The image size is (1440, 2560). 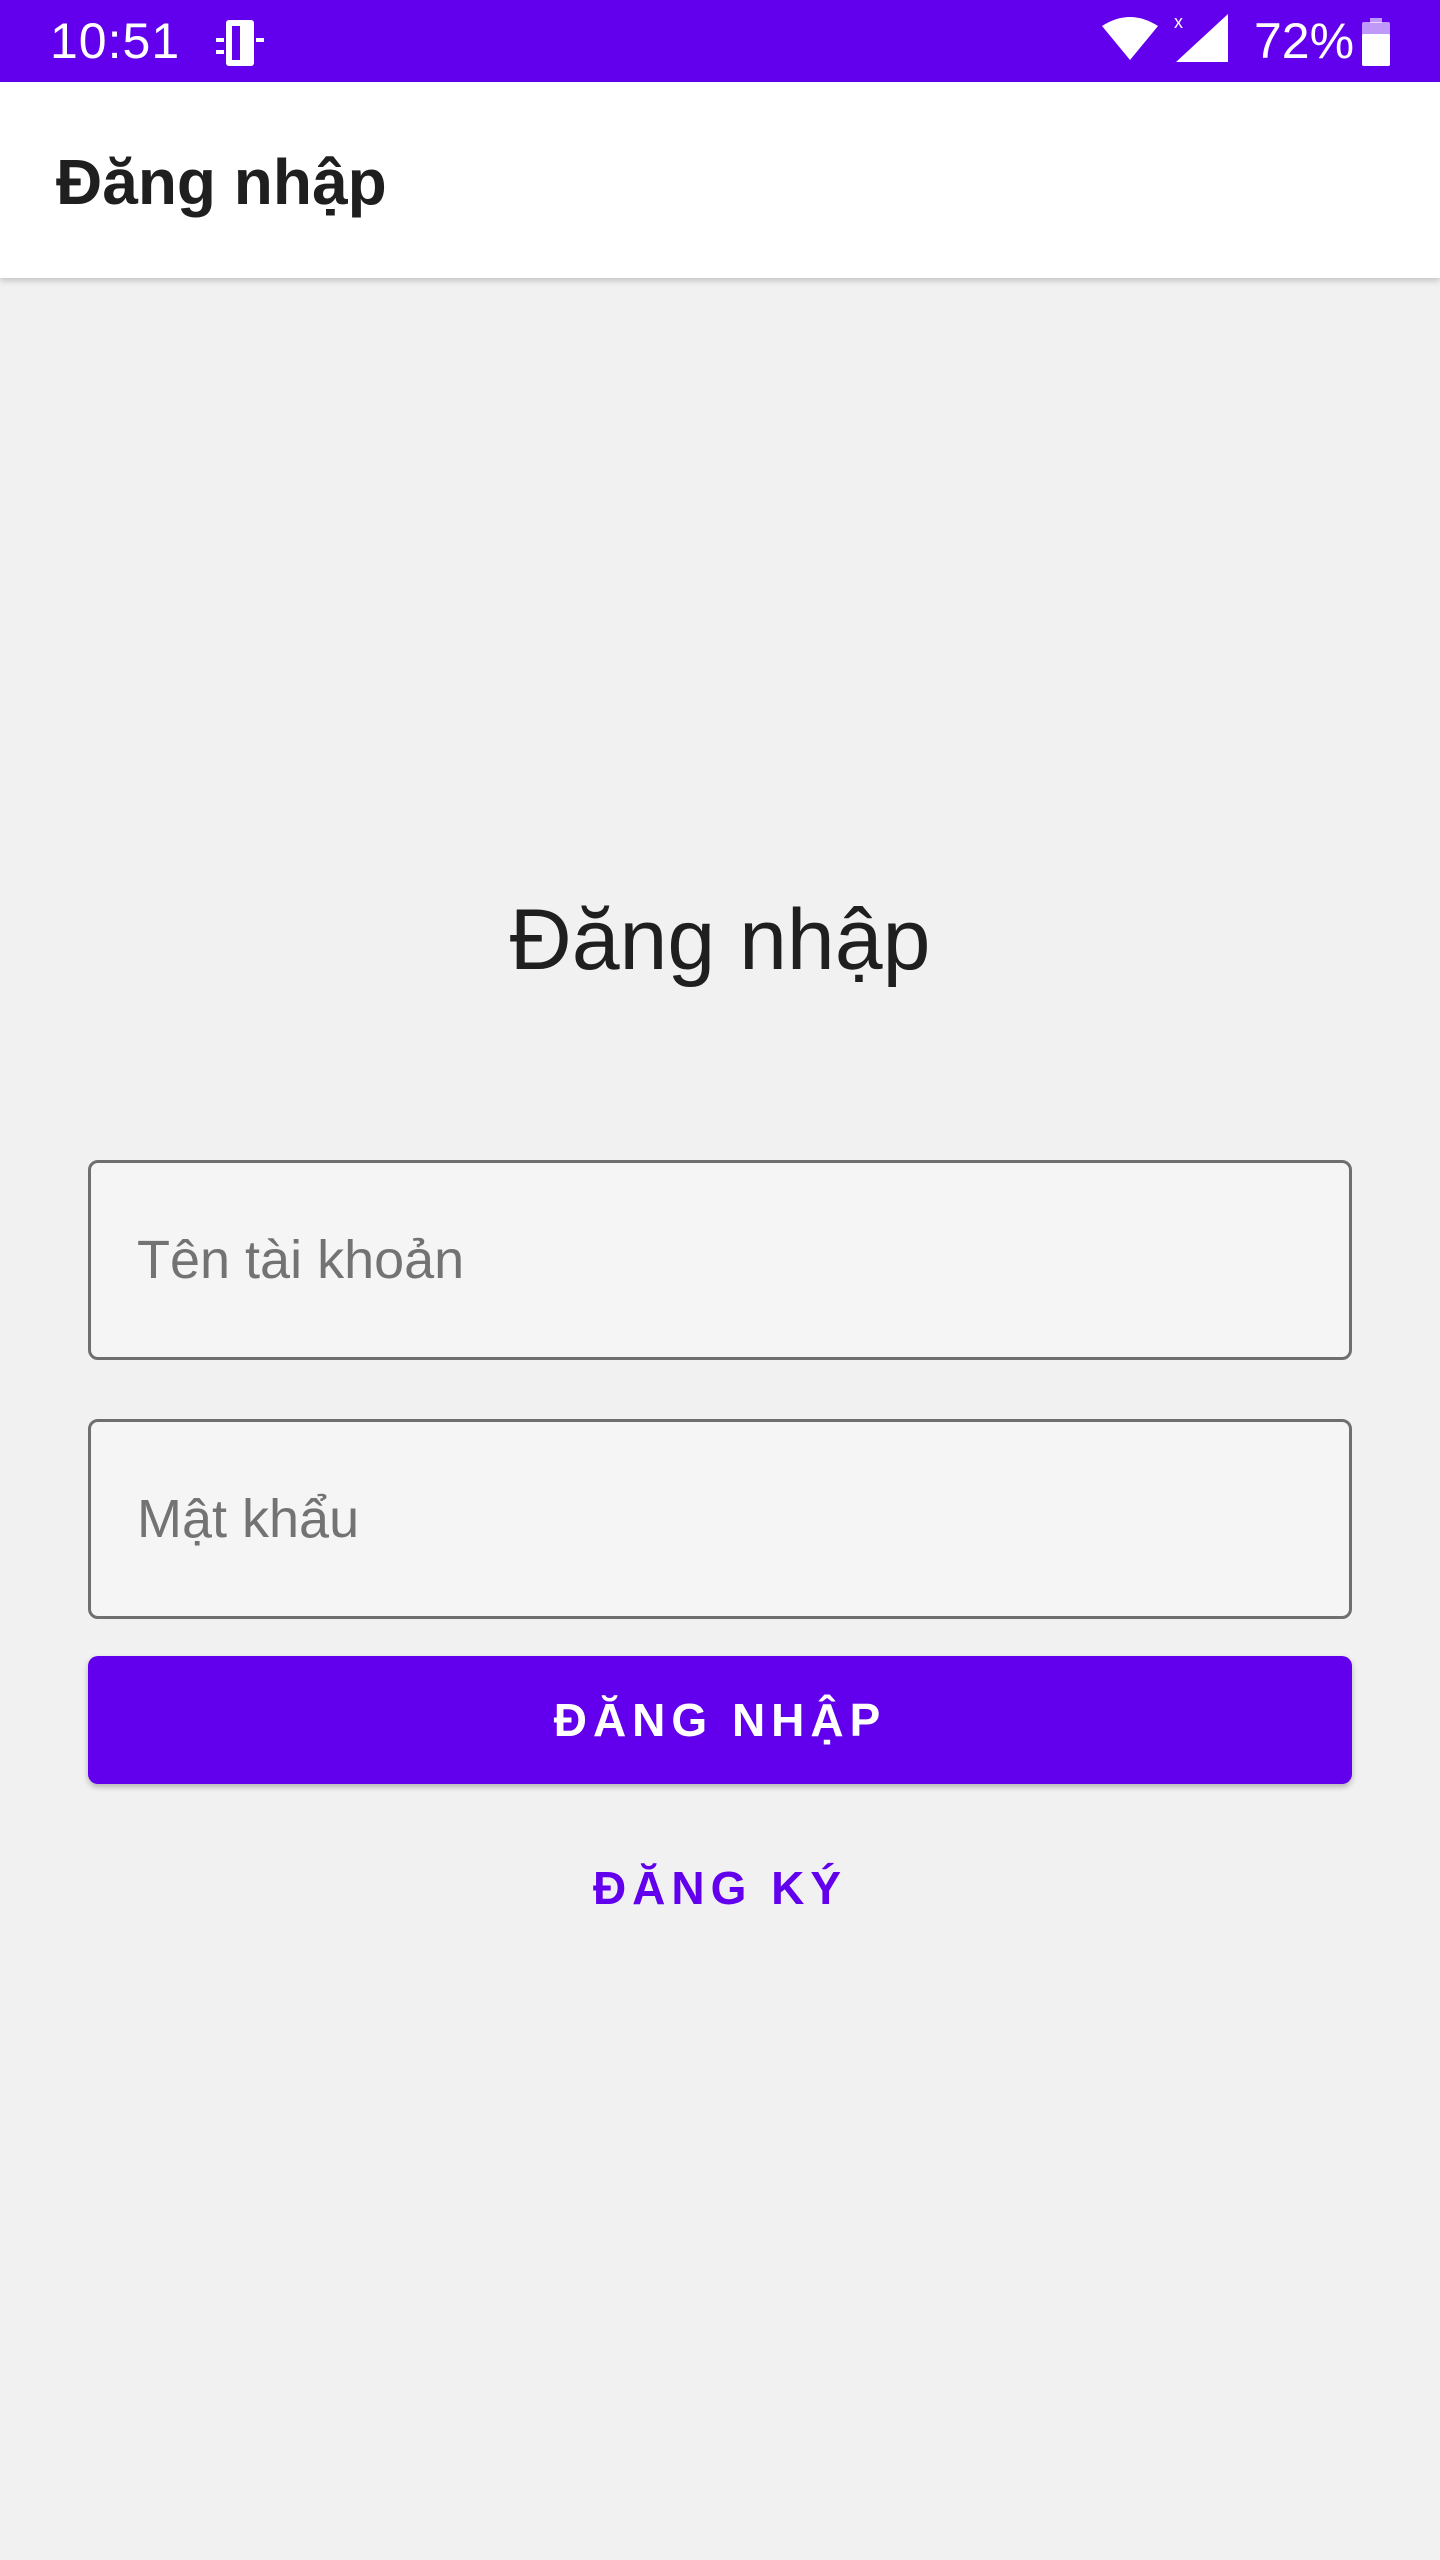 I want to click on password-field, so click(x=720, y=1519).